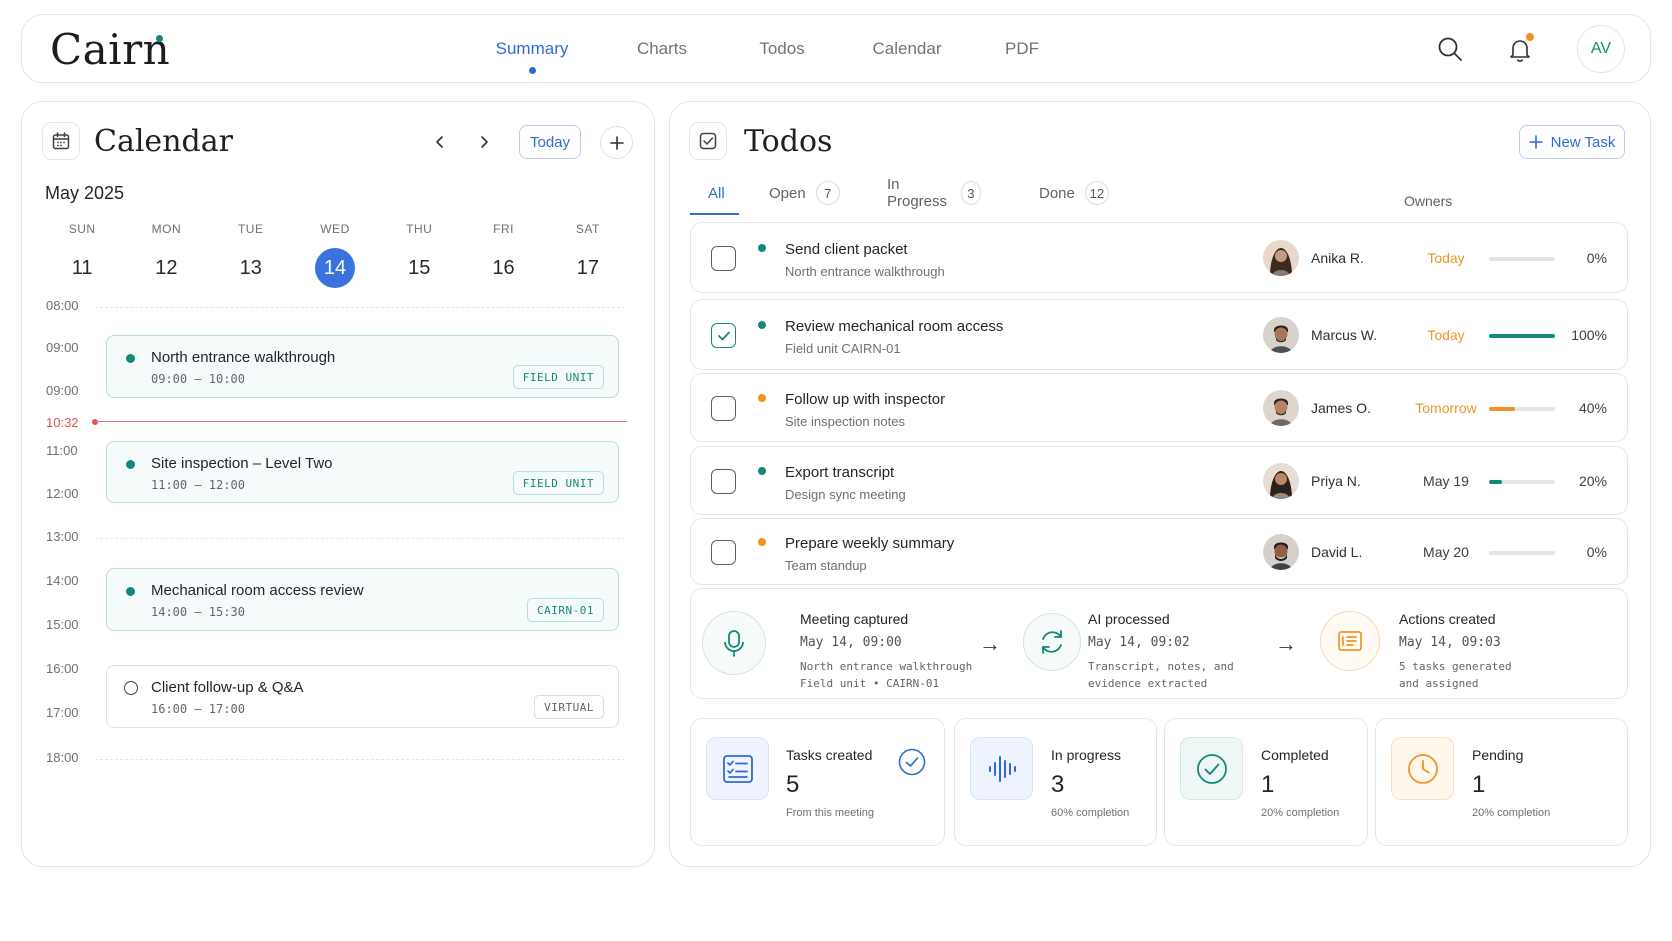 This screenshot has height=941, width=1672. What do you see at coordinates (1450, 49) in the screenshot?
I see `search-icon` at bounding box center [1450, 49].